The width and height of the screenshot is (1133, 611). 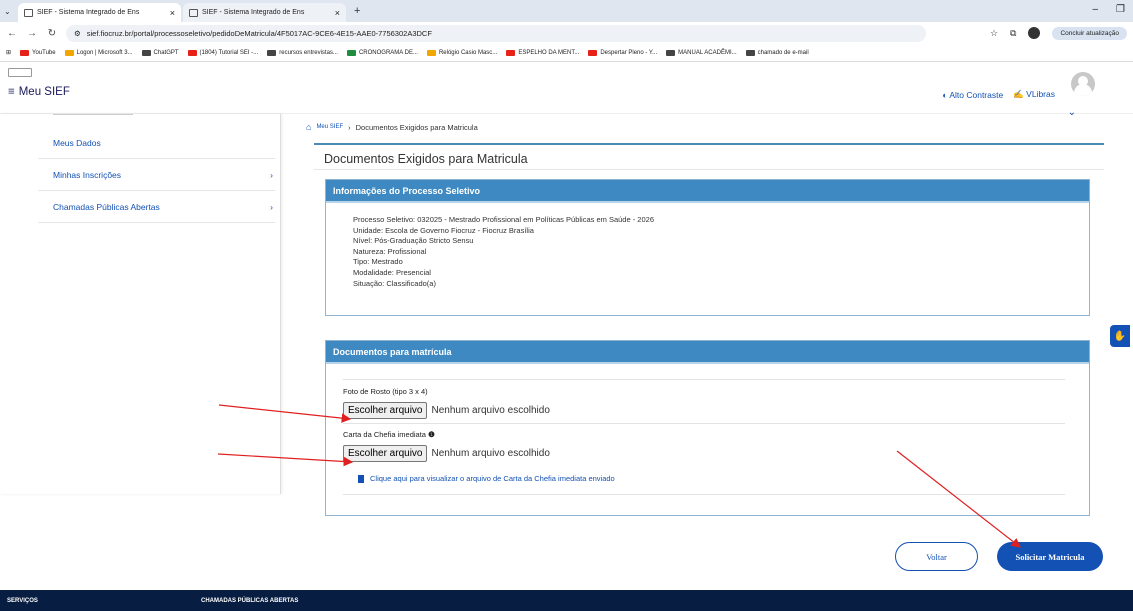 I want to click on tab-title: SIEF - Sistema Integrado de Ens, so click(x=253, y=12).